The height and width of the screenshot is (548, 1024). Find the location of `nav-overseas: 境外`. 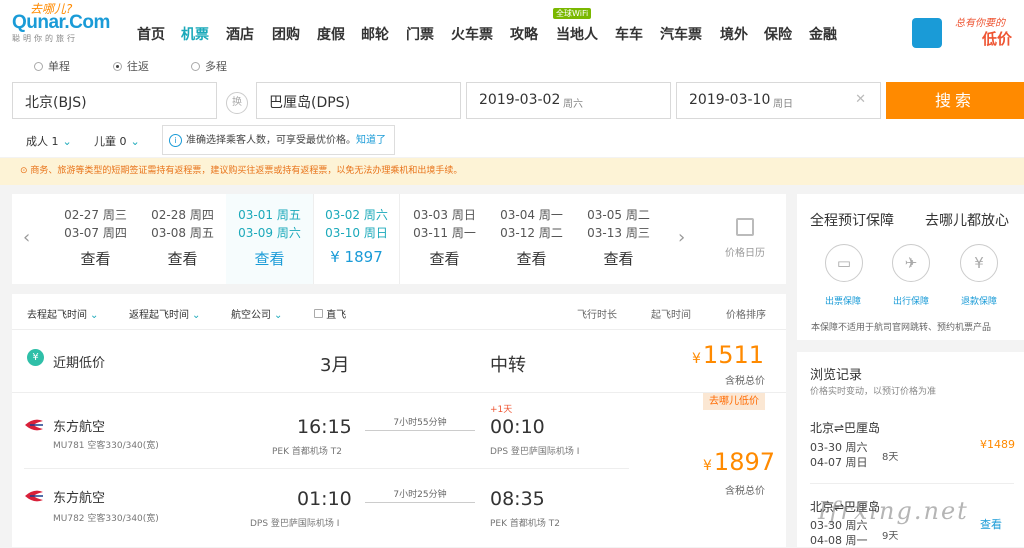

nav-overseas: 境外 is located at coordinates (734, 34).